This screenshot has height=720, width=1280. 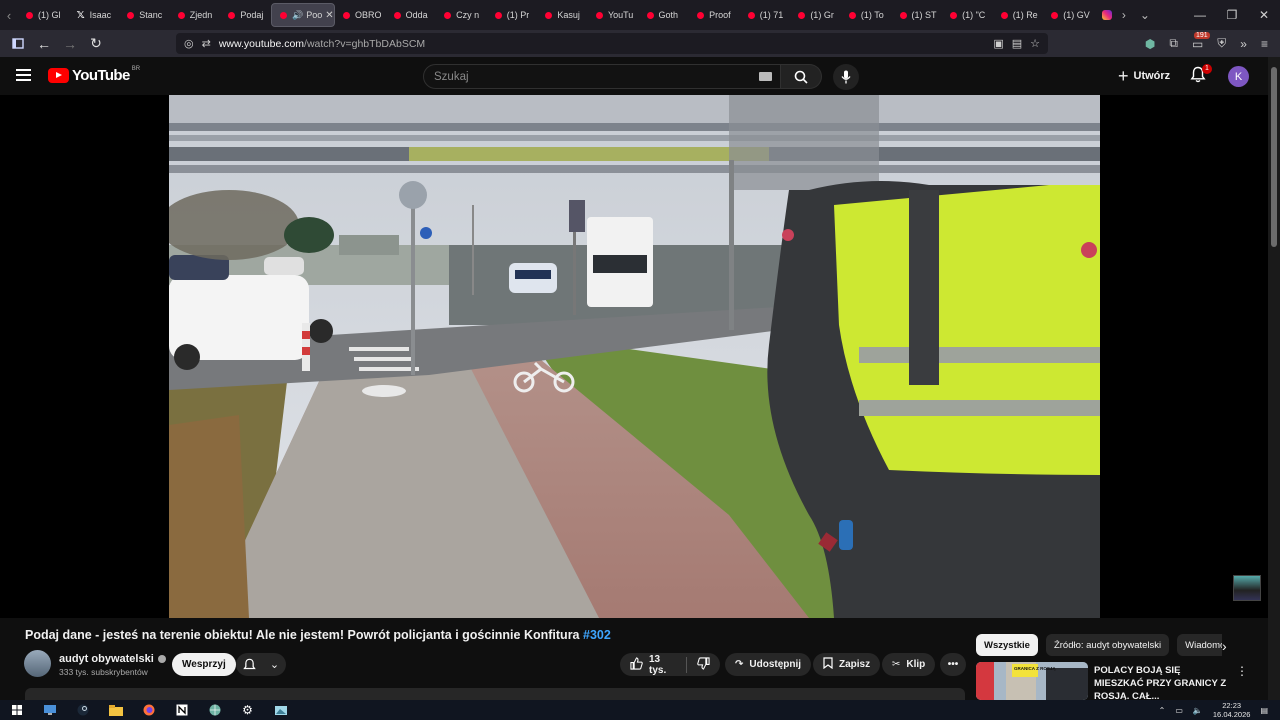 I want to click on speaker-icon: 🔊, so click(x=297, y=15).